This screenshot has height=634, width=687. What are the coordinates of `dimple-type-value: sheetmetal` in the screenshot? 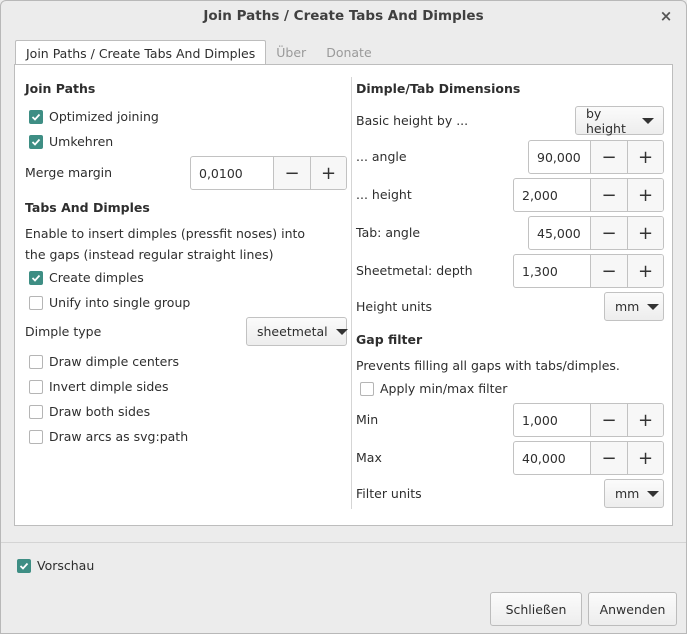 It's located at (292, 331).